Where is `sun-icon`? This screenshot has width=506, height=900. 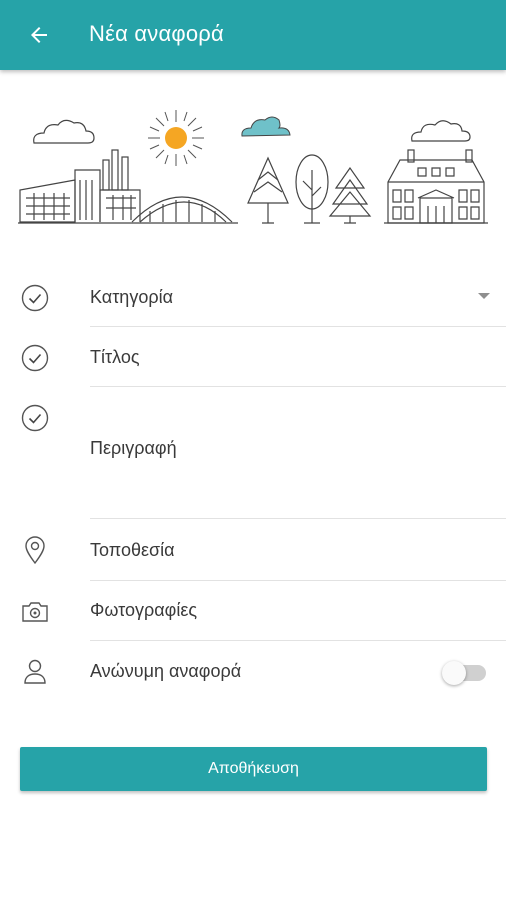 sun-icon is located at coordinates (176, 138).